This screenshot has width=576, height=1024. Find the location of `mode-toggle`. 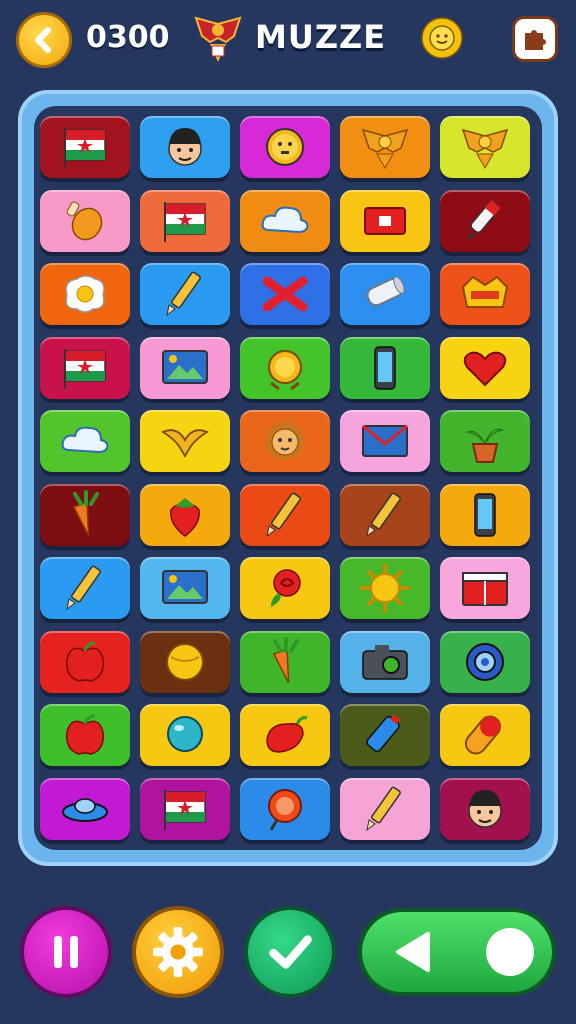

mode-toggle is located at coordinates (457, 952).